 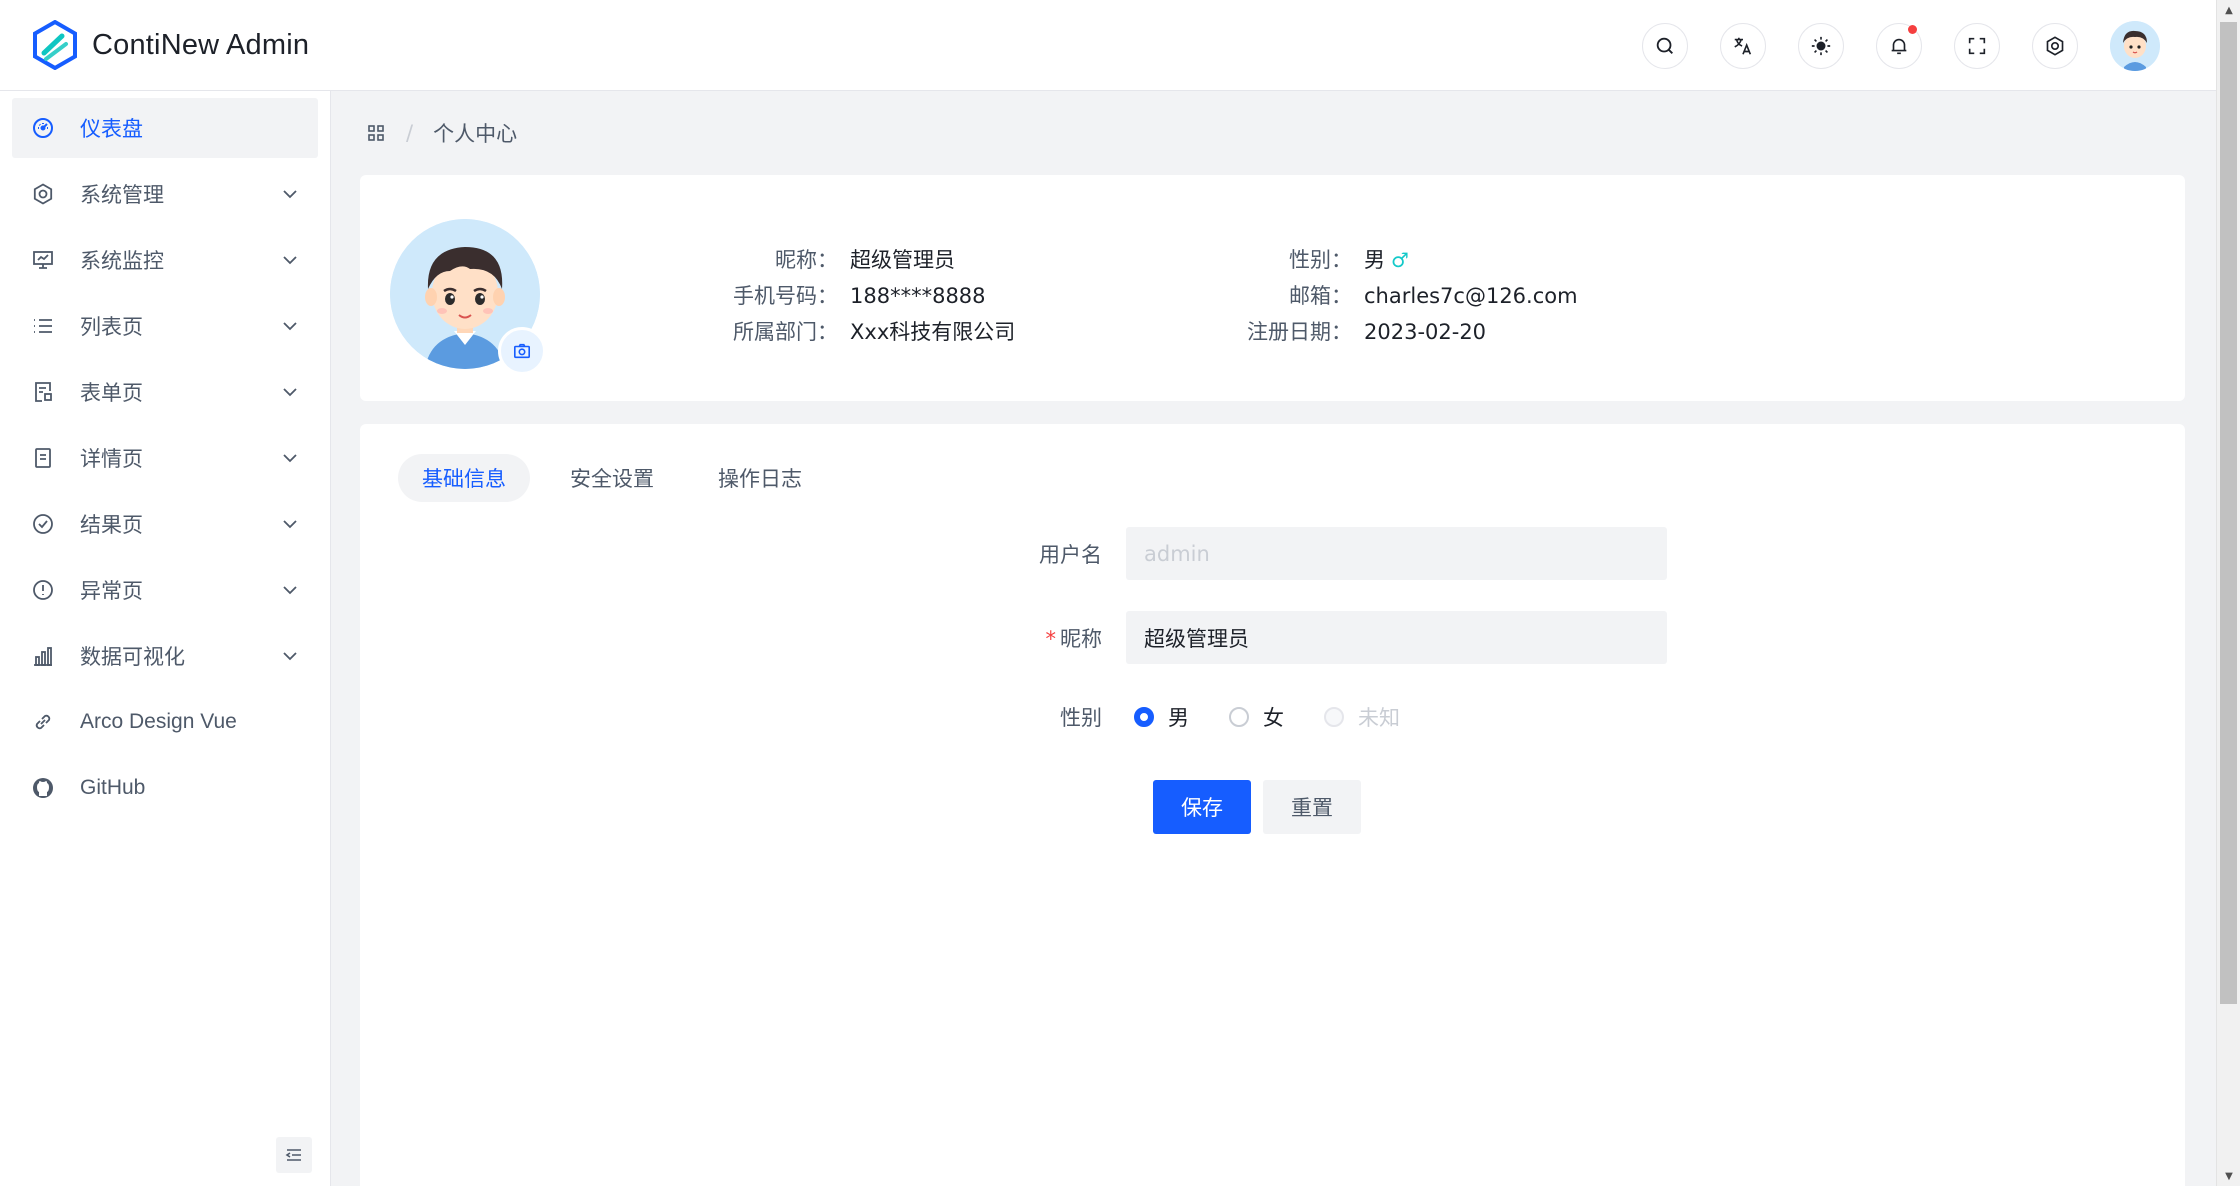 What do you see at coordinates (43, 656) in the screenshot?
I see `bar-chart-icon` at bounding box center [43, 656].